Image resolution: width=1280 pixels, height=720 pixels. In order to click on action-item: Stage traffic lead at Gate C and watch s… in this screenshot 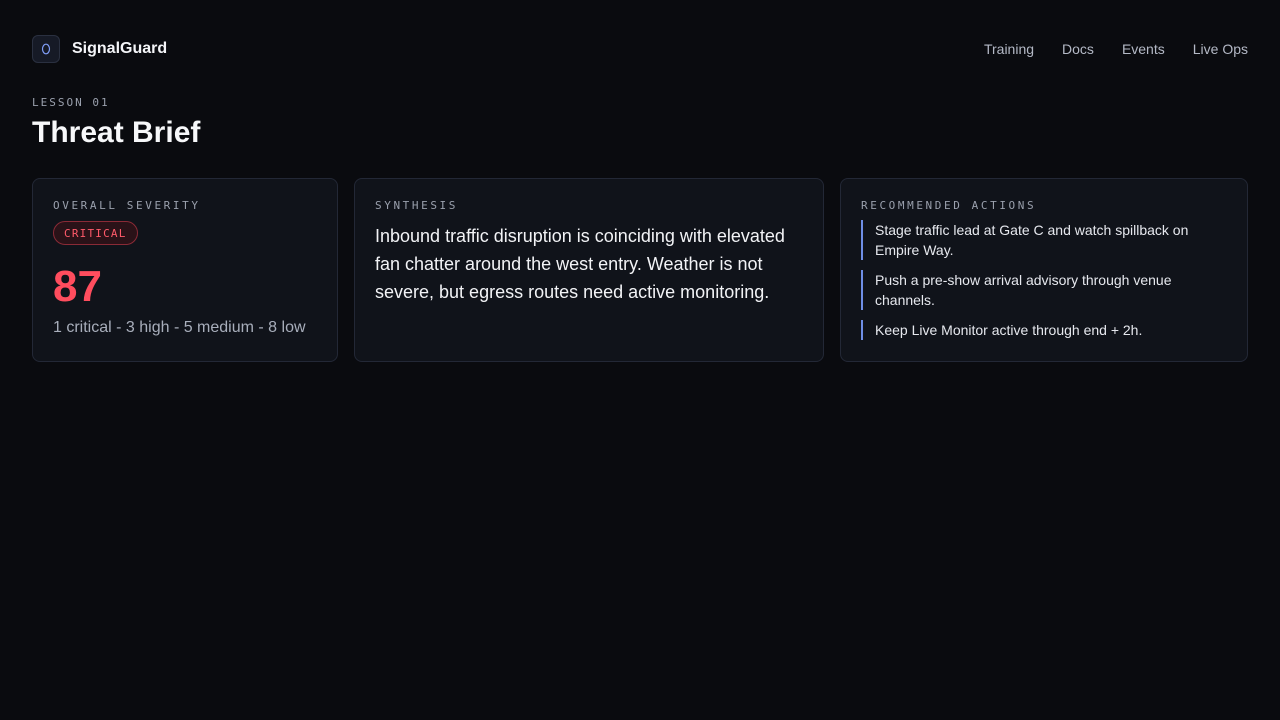, I will do `click(1044, 240)`.